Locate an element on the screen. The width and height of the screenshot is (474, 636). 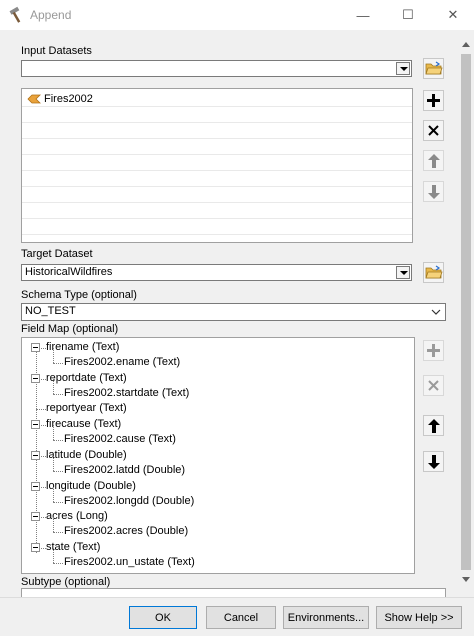
schema-type-value: NO_TEST is located at coordinates (50, 311).